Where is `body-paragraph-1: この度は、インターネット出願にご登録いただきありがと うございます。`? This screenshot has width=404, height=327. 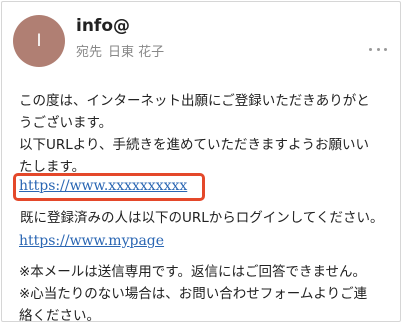 body-paragraph-1: この度は、インターネット出願にご登録いただきありがと うございます。 is located at coordinates (207, 112).